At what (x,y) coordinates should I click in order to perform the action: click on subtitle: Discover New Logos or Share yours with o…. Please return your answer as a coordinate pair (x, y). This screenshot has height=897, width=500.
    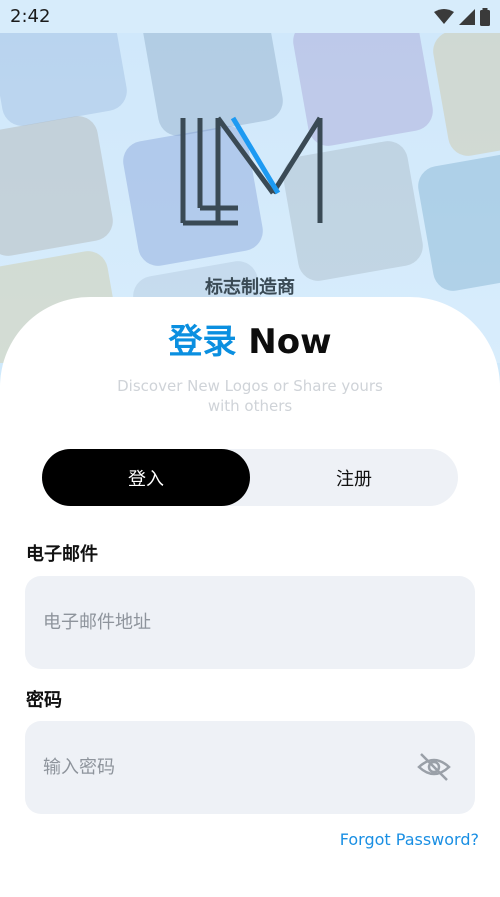
    Looking at the image, I should click on (250, 396).